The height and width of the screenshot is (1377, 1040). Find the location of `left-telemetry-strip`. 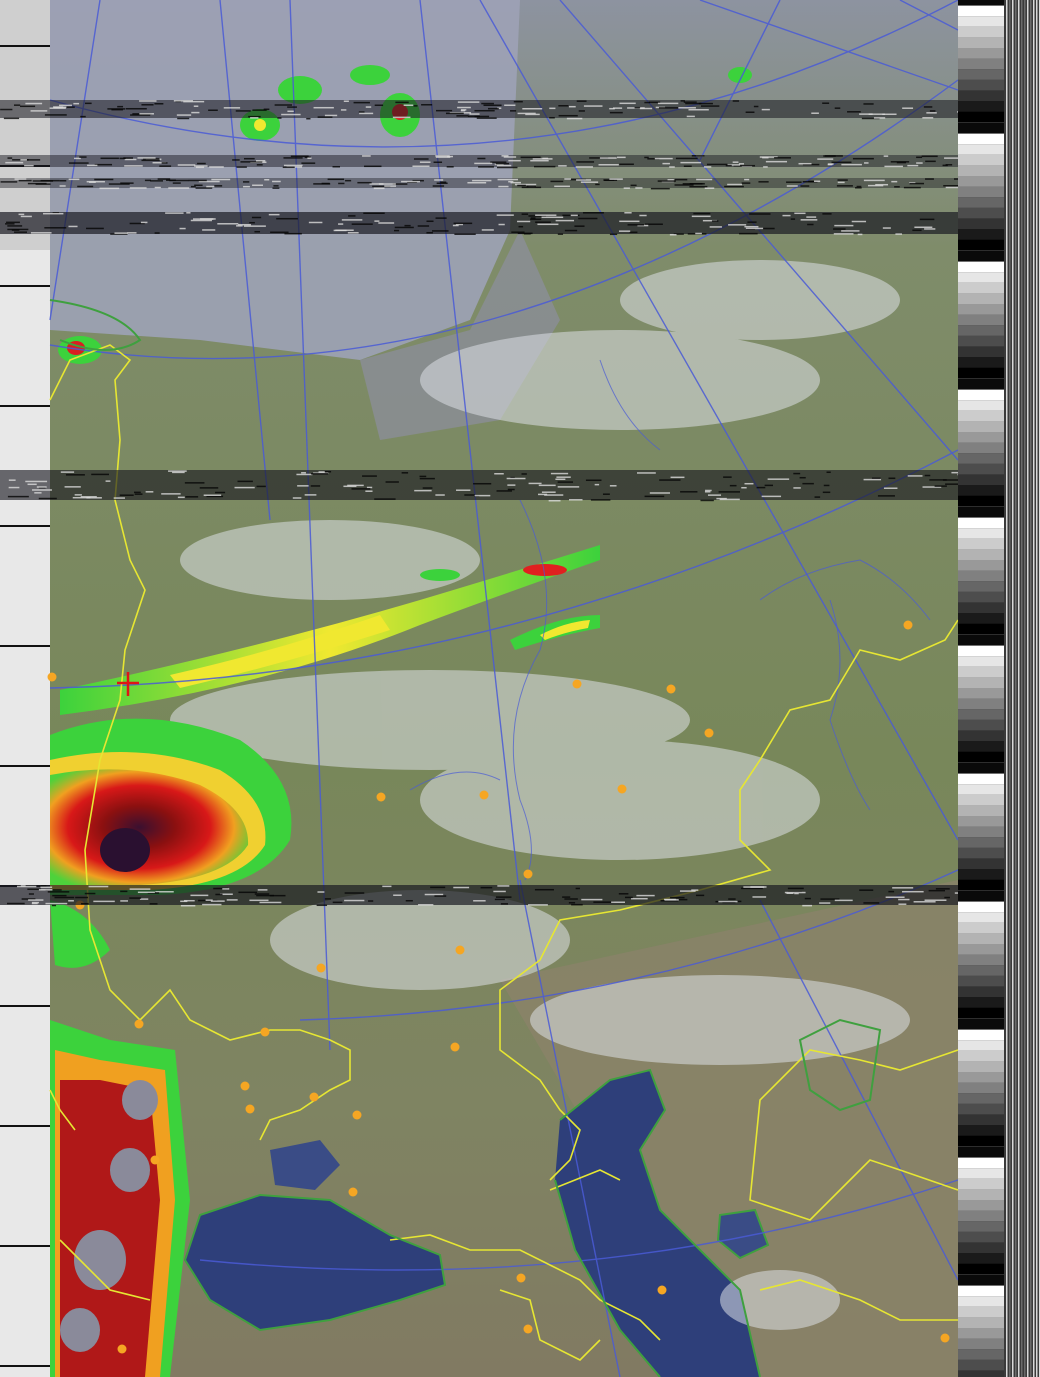

left-telemetry-strip is located at coordinates (25, 688).